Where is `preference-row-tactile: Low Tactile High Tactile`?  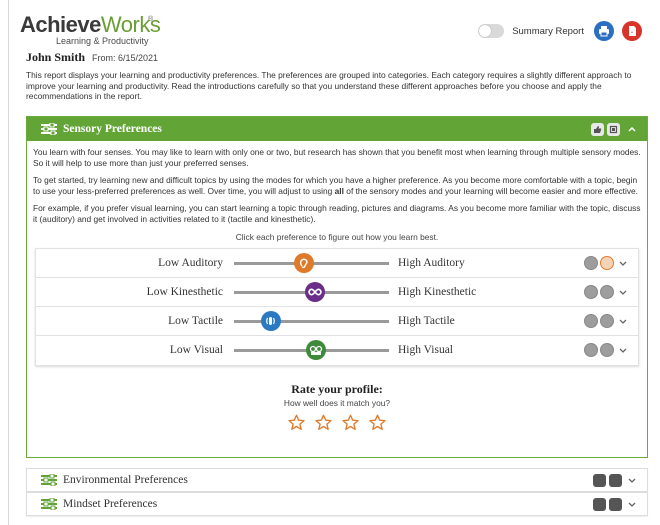 preference-row-tactile: Low Tactile High Tactile is located at coordinates (337, 321).